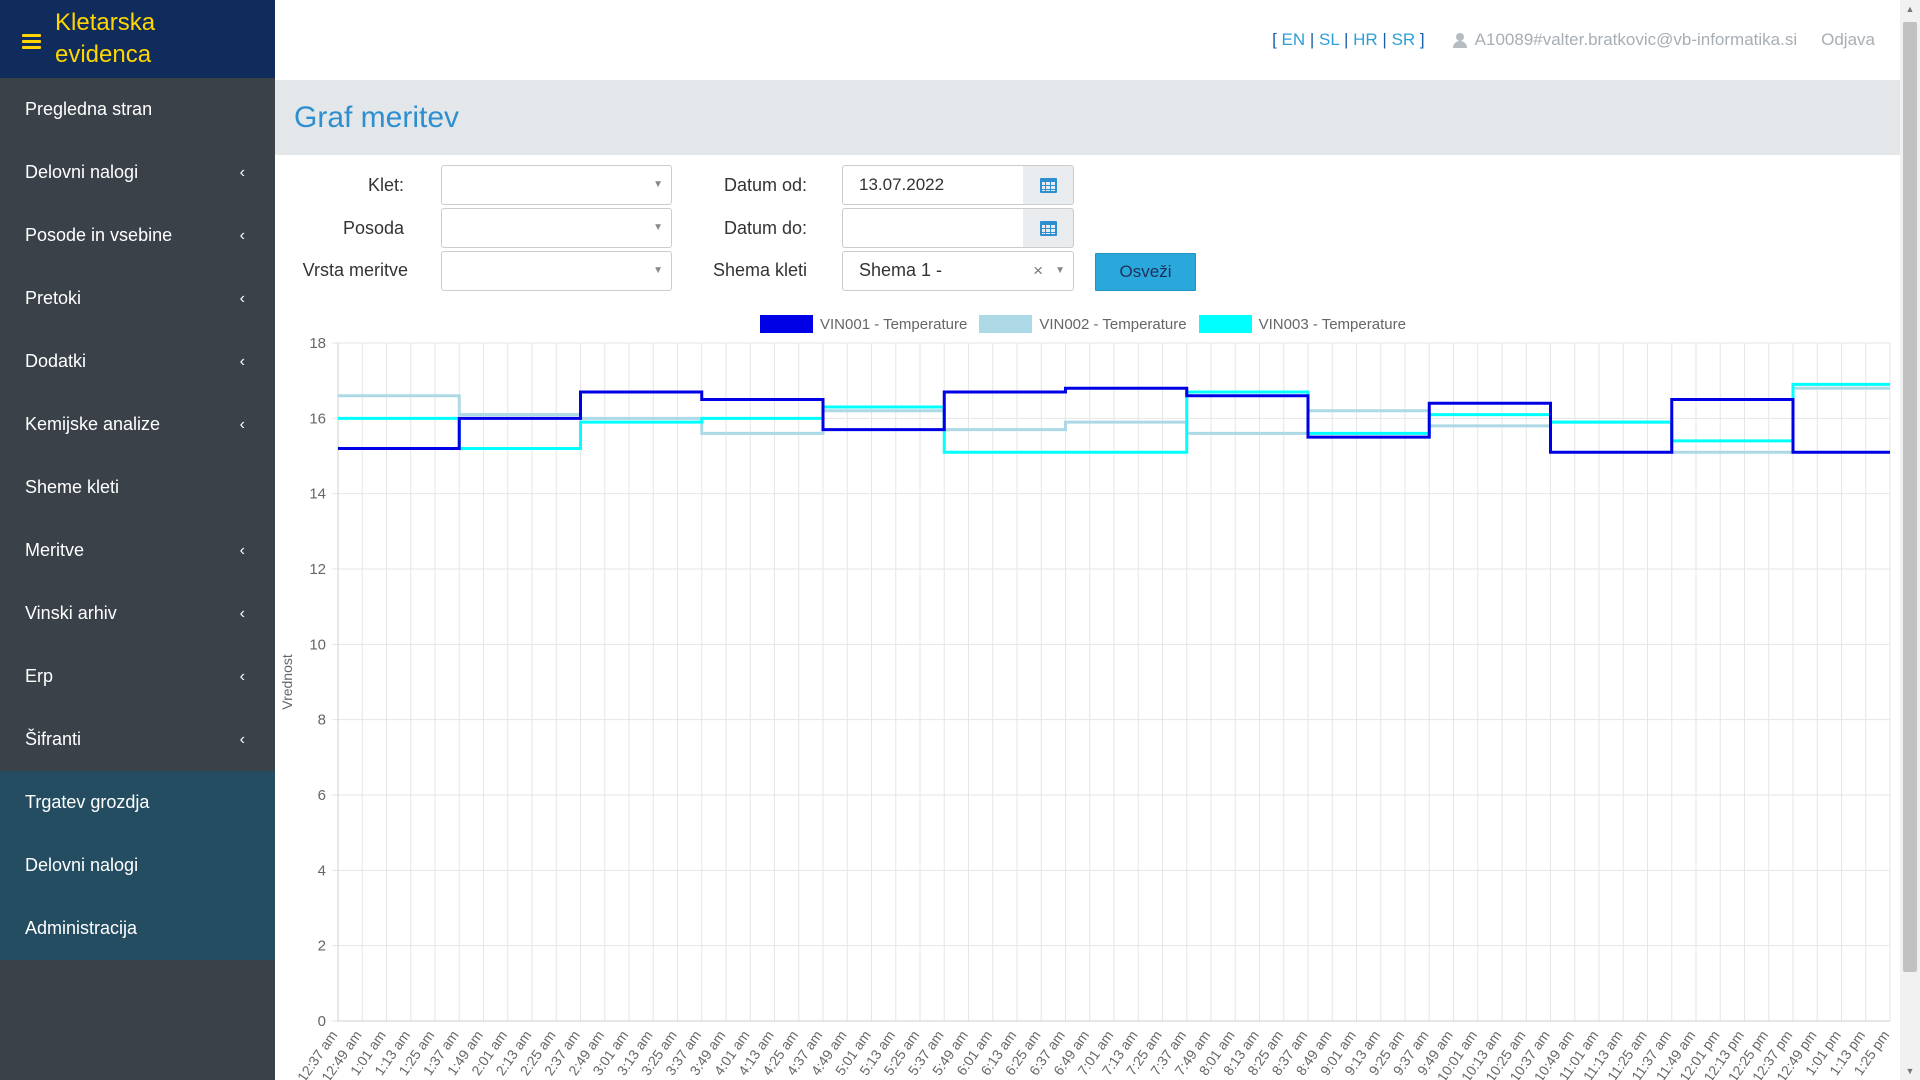  I want to click on hamburger-menu-icon, so click(31, 41).